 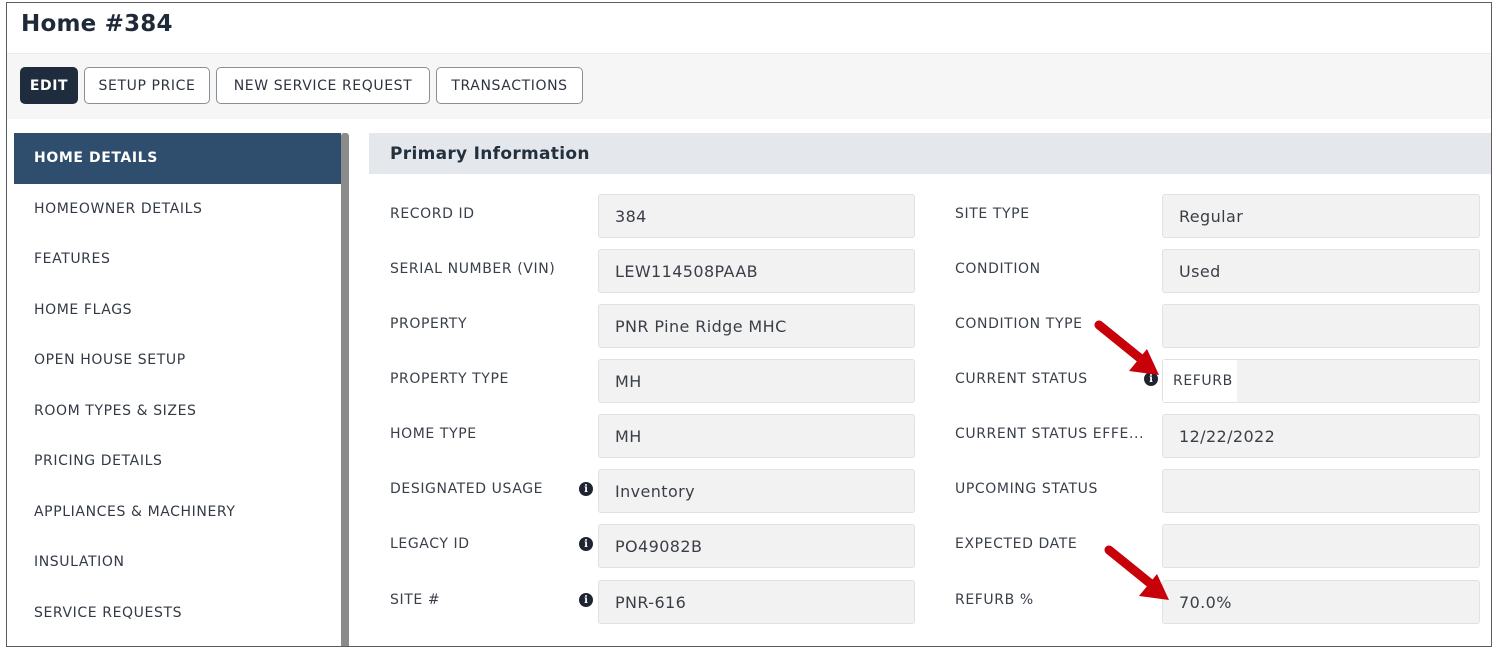 What do you see at coordinates (756, 602) in the screenshot?
I see `site-number-field: PNR-616` at bounding box center [756, 602].